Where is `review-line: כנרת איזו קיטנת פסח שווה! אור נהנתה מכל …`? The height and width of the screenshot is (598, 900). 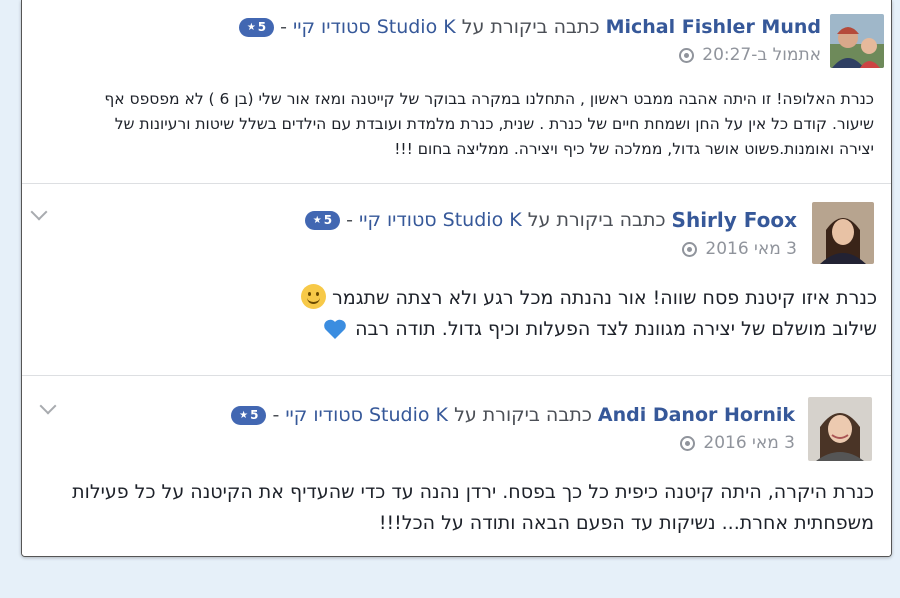
review-line: כנרת איזו קיטנת פסח שווה! אור נהנתה מכל … is located at coordinates (604, 298).